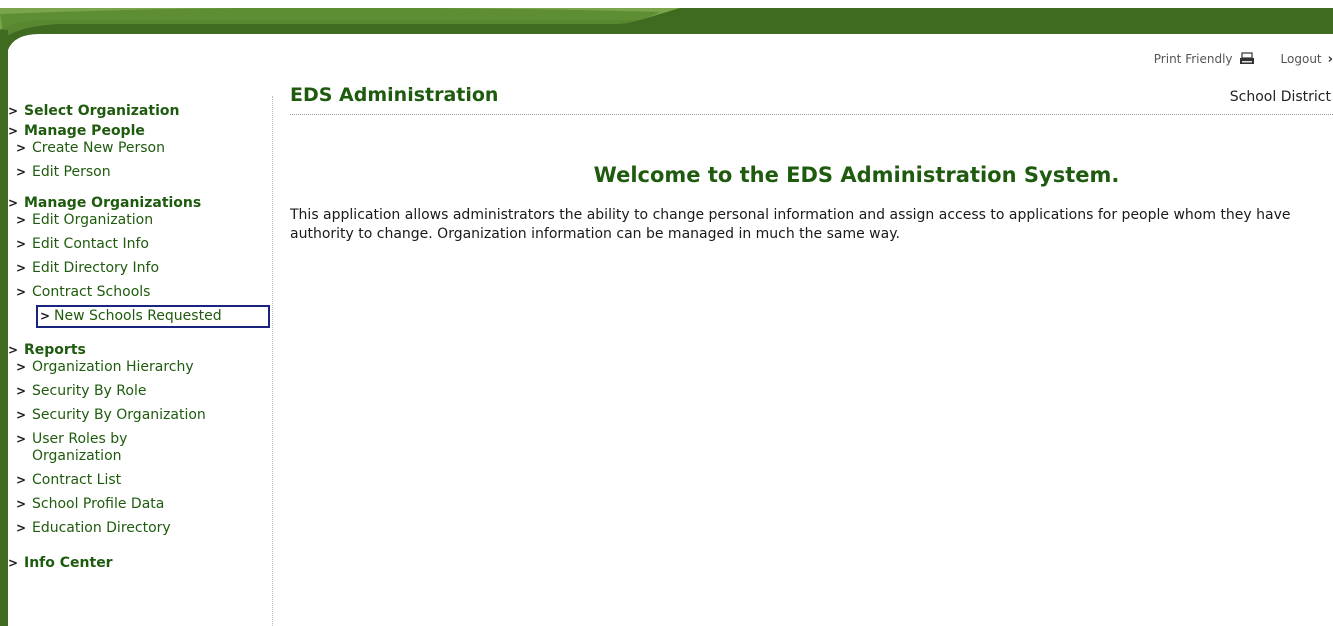  Describe the element at coordinates (90, 244) in the screenshot. I see `sidebar-item-label: Edit Contact Info` at that location.